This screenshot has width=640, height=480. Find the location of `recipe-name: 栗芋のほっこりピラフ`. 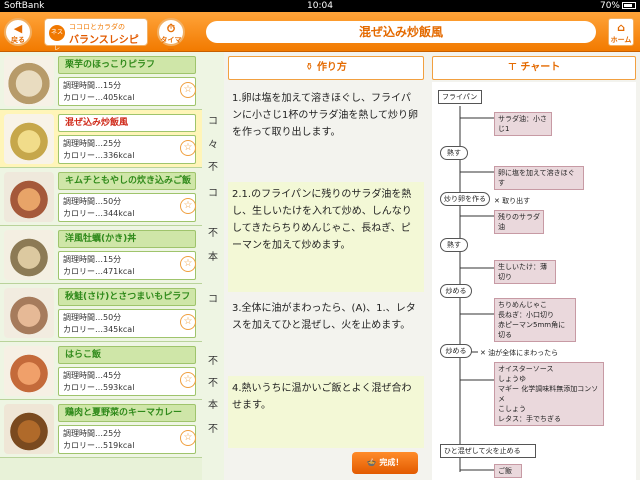

recipe-name: 栗芋のほっこりピラフ is located at coordinates (127, 65).